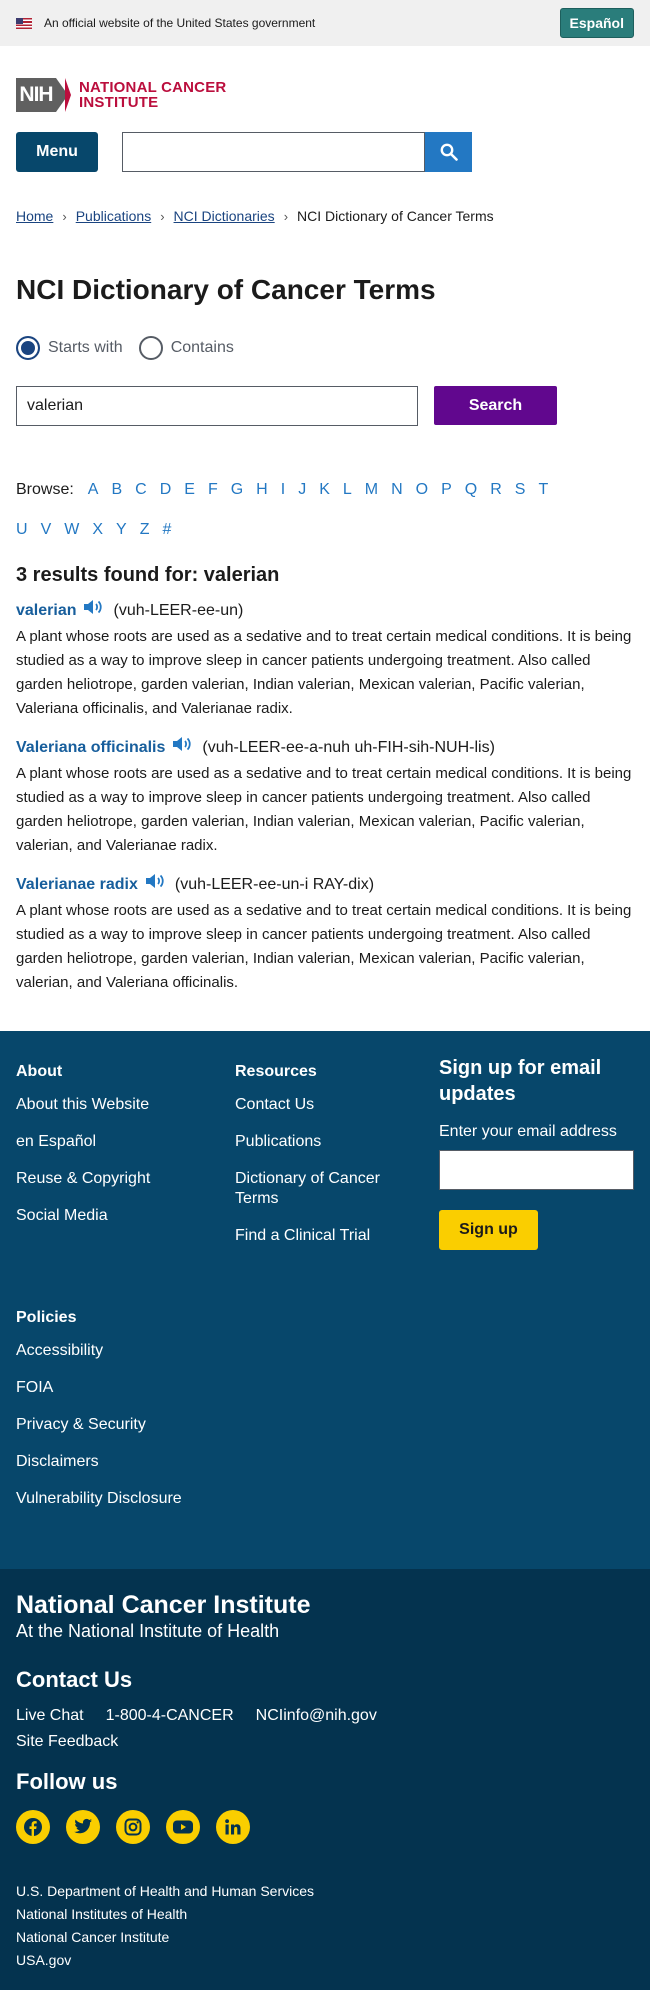  I want to click on starts-with-label: Starts with, so click(85, 348).